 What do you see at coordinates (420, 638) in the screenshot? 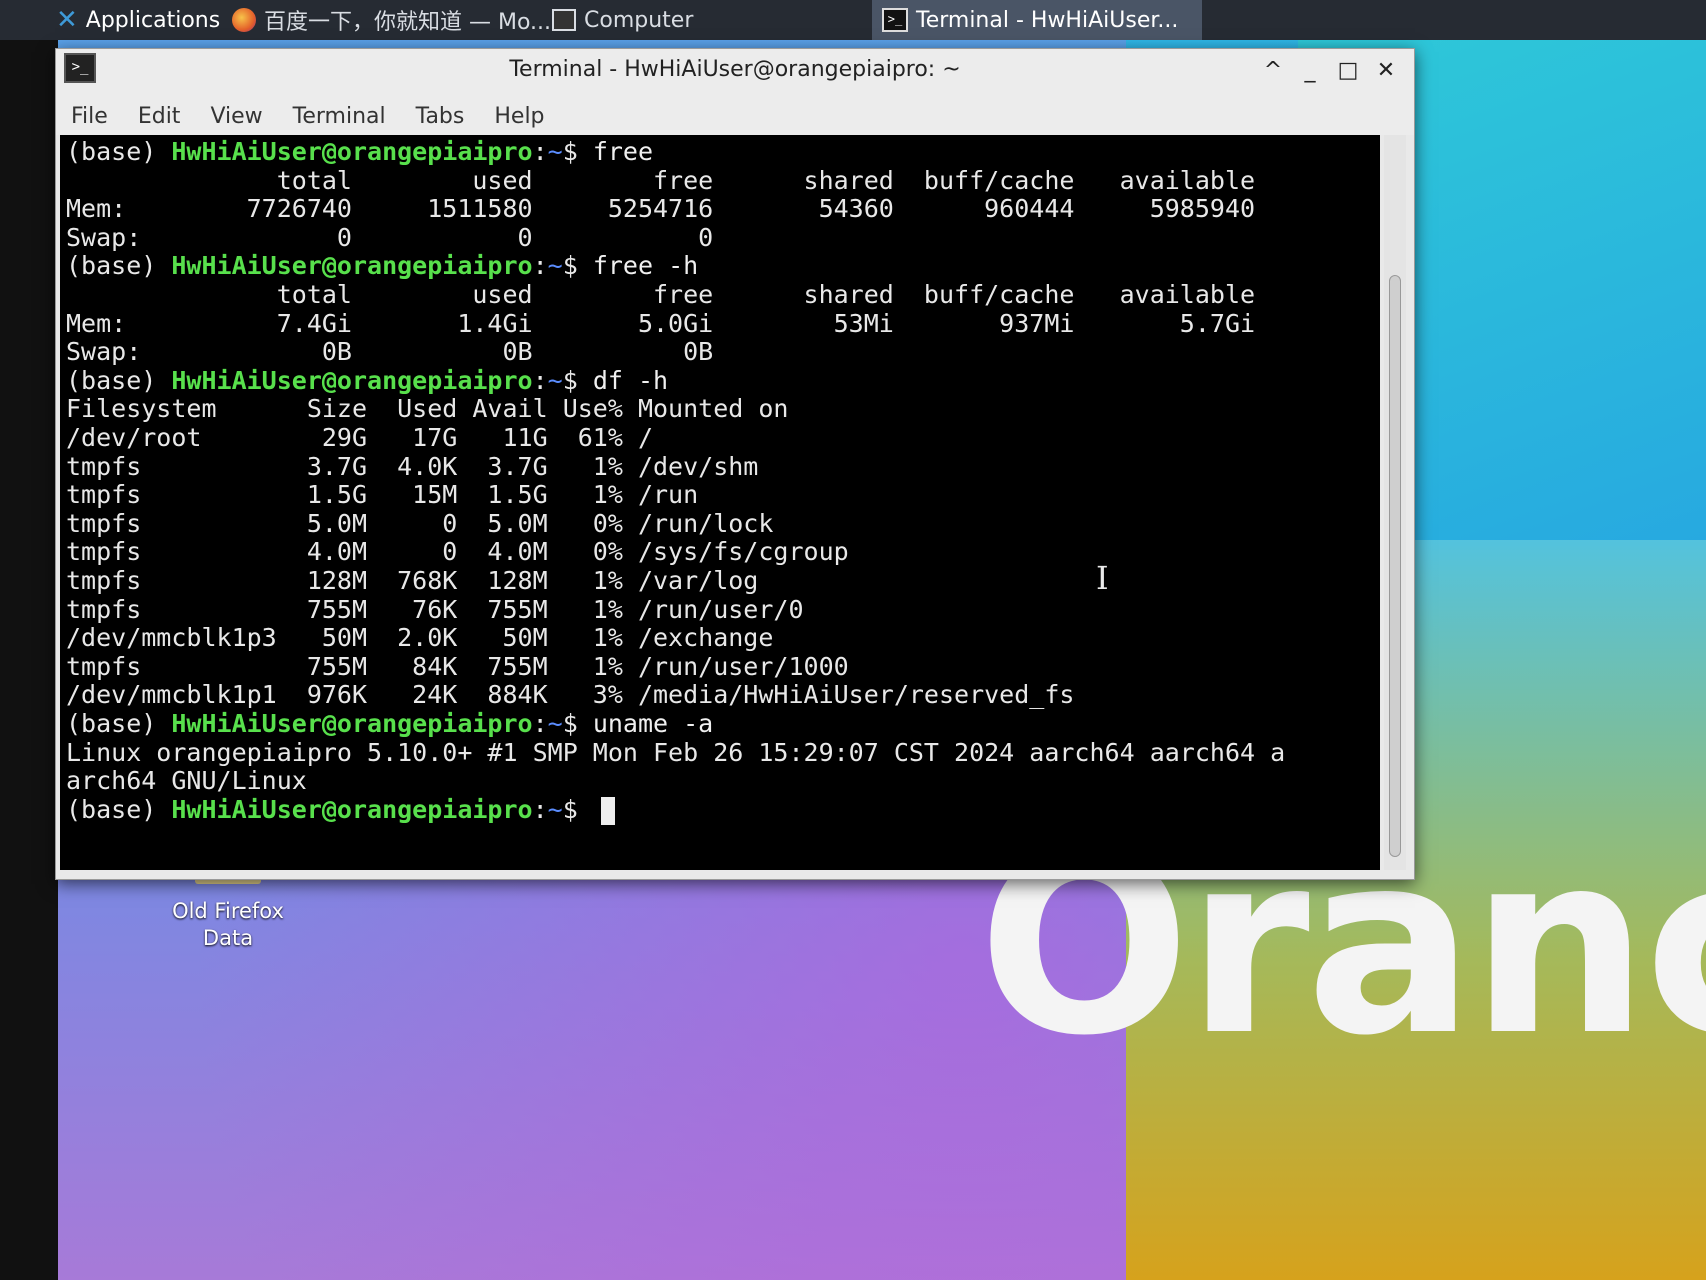
I see `terminal-output-line: /dev/mmcblk1p3 50M 2.0K 50M 1% /exchange` at bounding box center [420, 638].